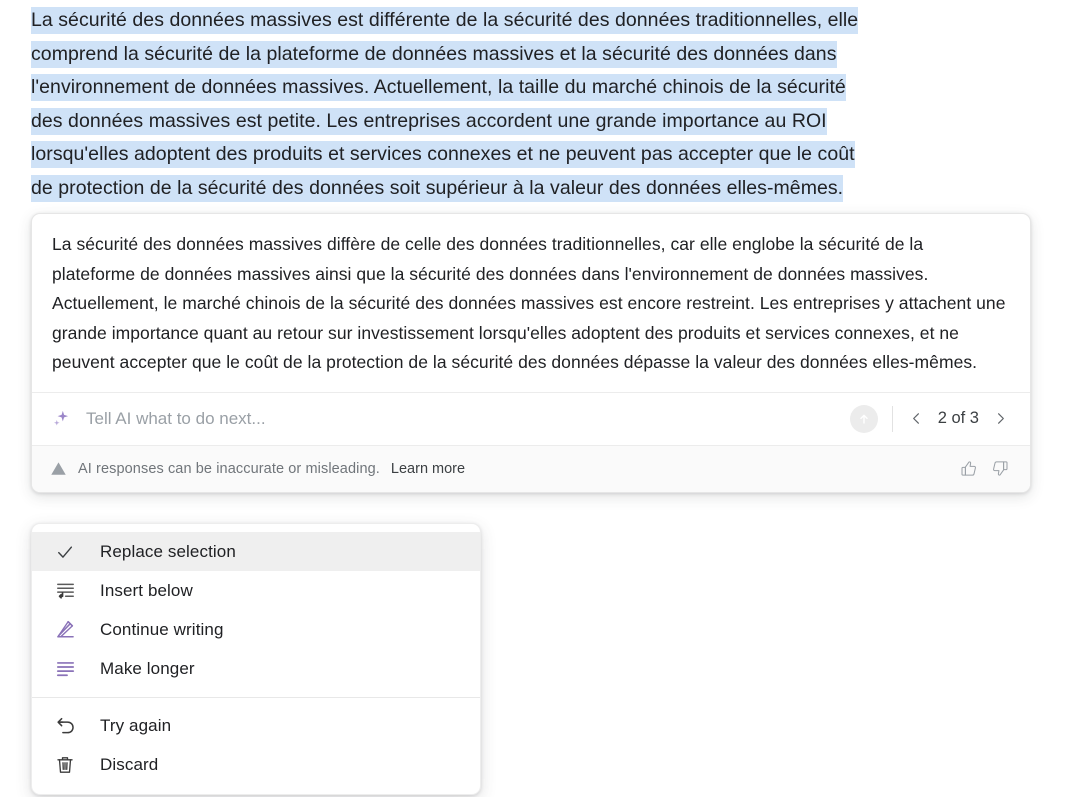 The height and width of the screenshot is (797, 1080). I want to click on menu-item-label: Try again, so click(136, 725).